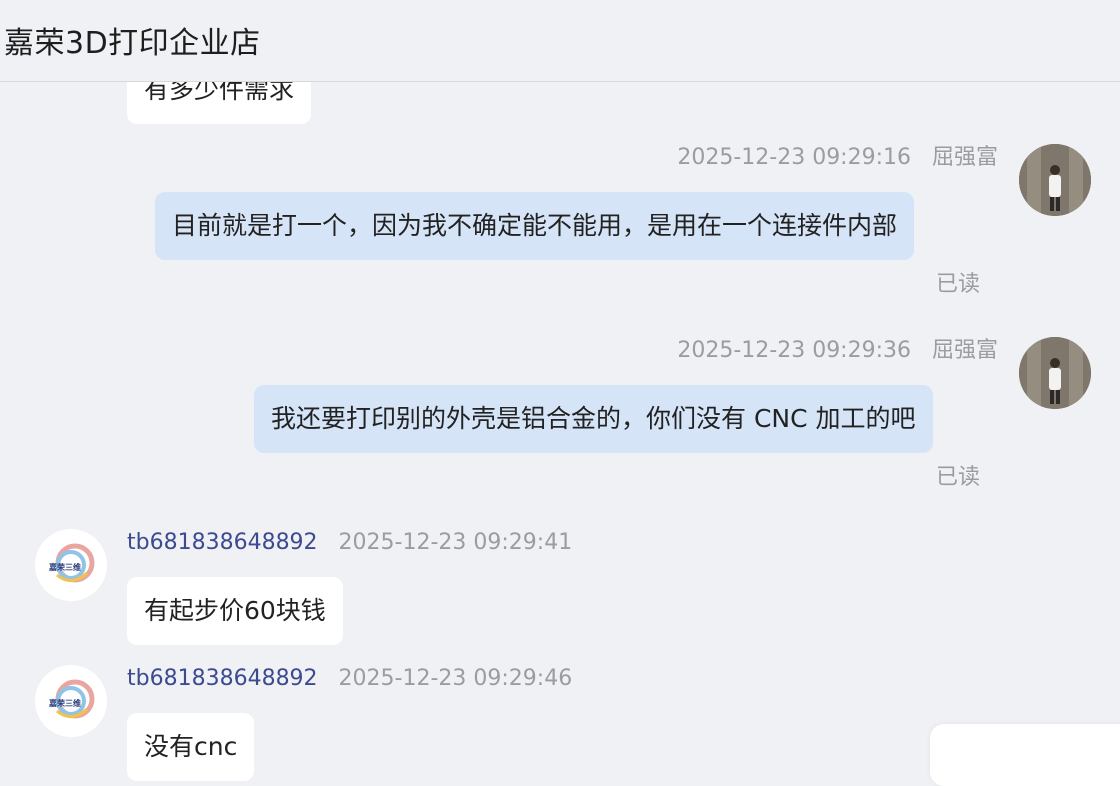 This screenshot has height=786, width=1120. What do you see at coordinates (1025, 755) in the screenshot?
I see `floating-action-button` at bounding box center [1025, 755].